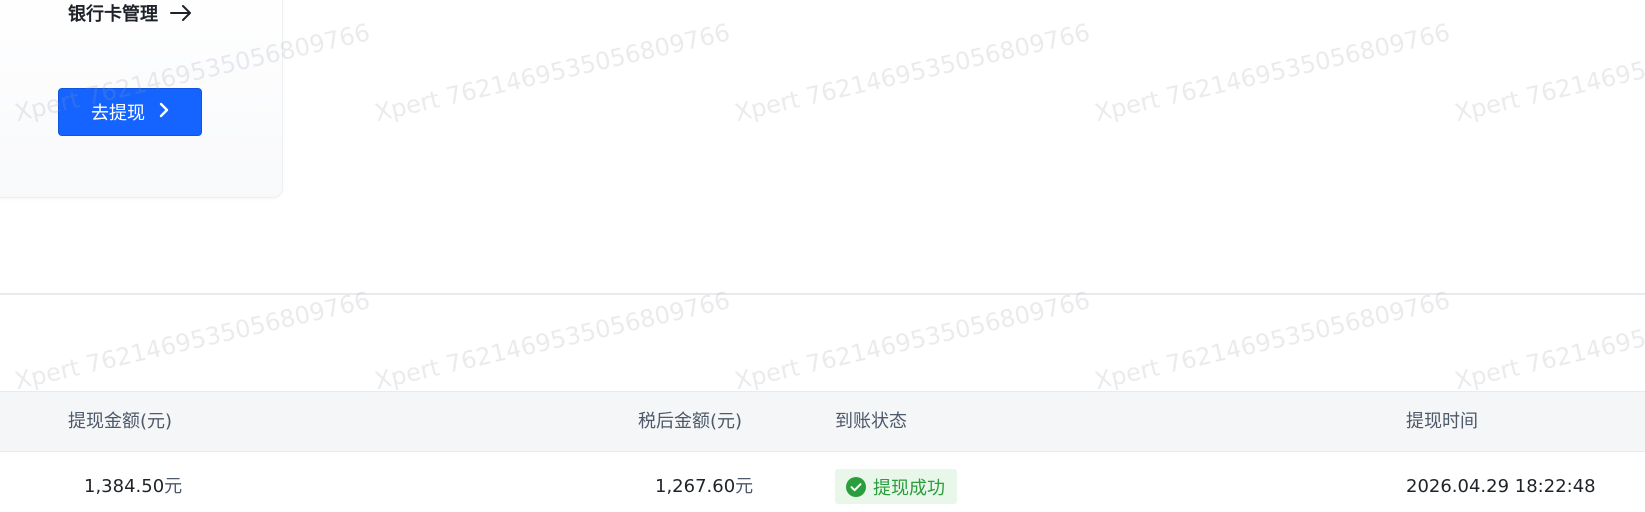  I want to click on status-badge: 提现成功, so click(896, 486).